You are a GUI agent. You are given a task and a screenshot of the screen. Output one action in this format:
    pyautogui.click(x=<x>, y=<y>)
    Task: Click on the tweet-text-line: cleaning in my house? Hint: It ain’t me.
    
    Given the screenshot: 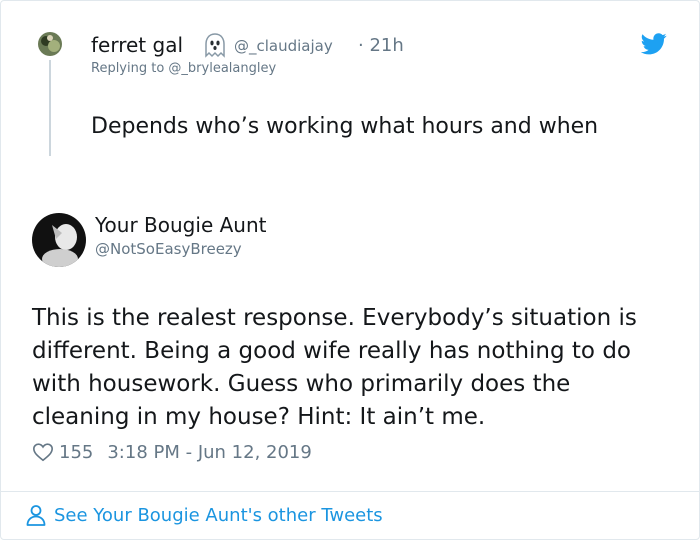 What is the action you would take?
    pyautogui.click(x=259, y=417)
    